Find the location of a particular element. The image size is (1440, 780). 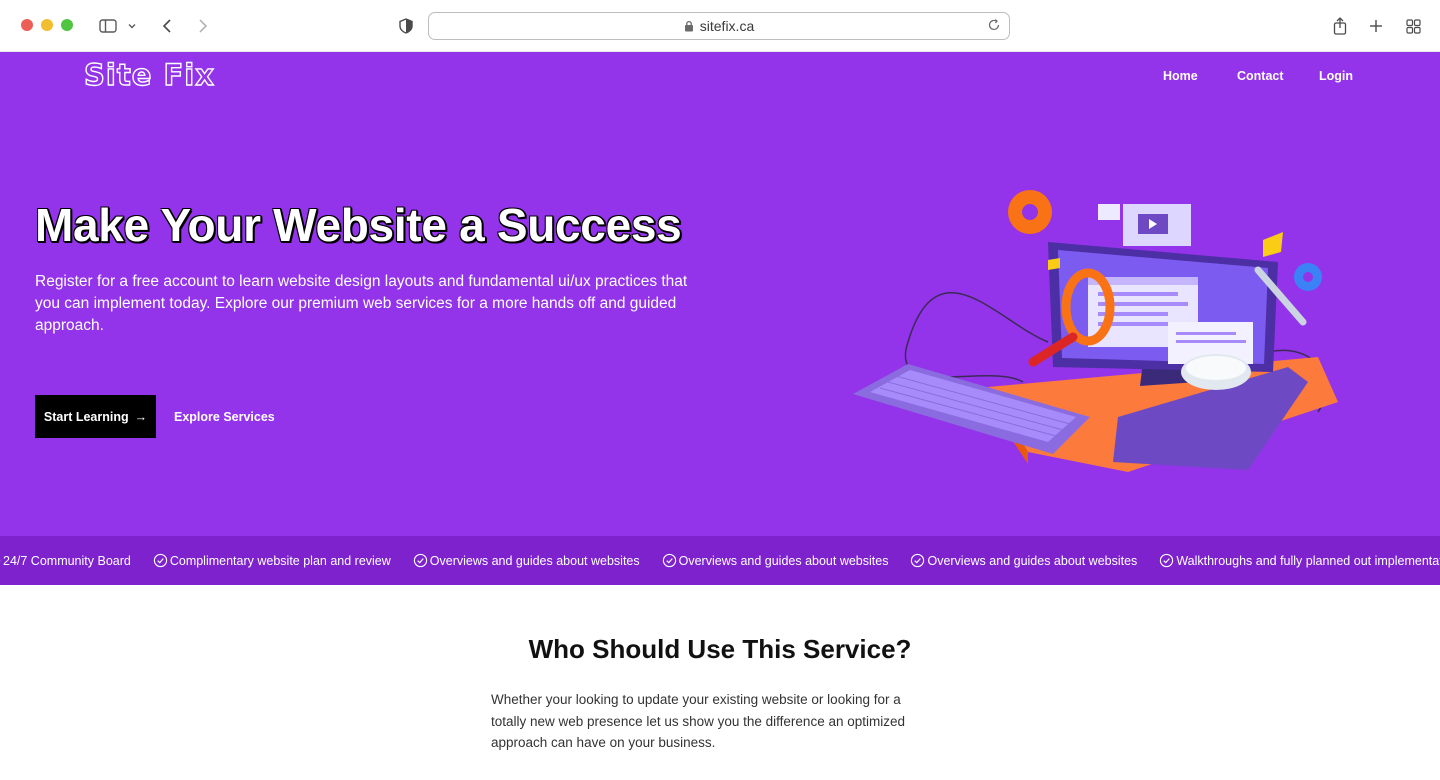

nav-home: Home is located at coordinates (1180, 76).